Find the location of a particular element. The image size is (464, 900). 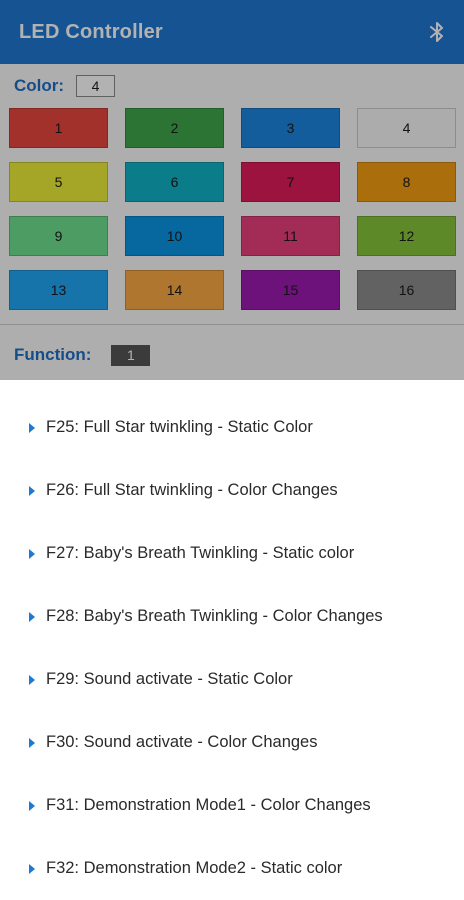

function-list-item: F30: Sound activate - Color Changes is located at coordinates (232, 742).